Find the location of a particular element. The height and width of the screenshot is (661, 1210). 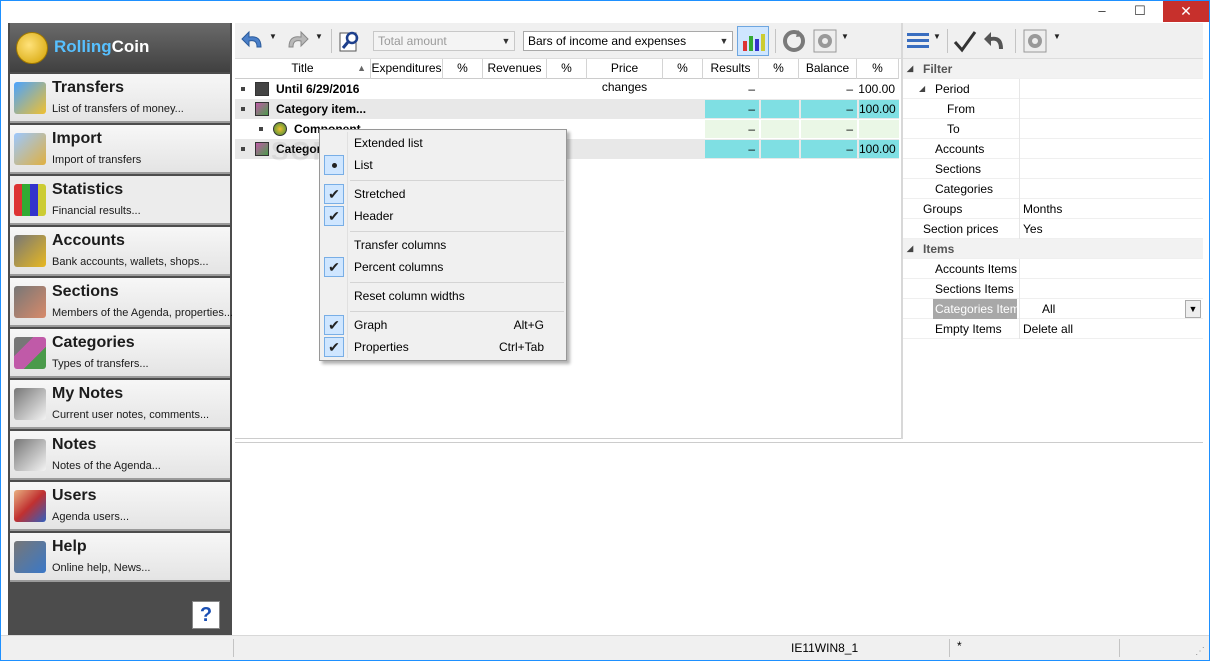

help-question-button: ? is located at coordinates (206, 615).